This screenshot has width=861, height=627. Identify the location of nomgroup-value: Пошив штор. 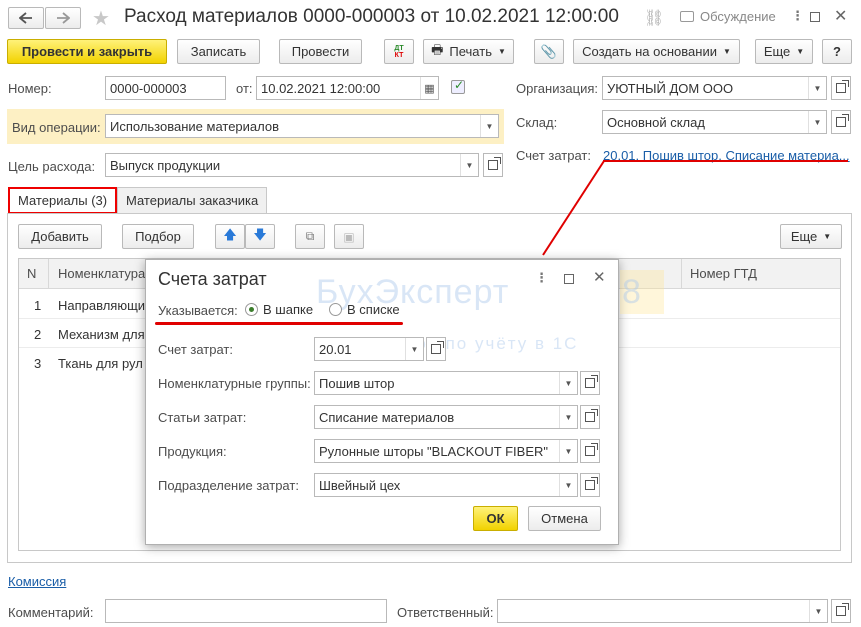
(357, 383).